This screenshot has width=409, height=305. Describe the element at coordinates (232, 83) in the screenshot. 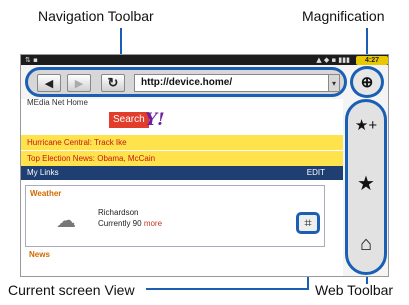

I see `url-field: http://device.home/` at that location.